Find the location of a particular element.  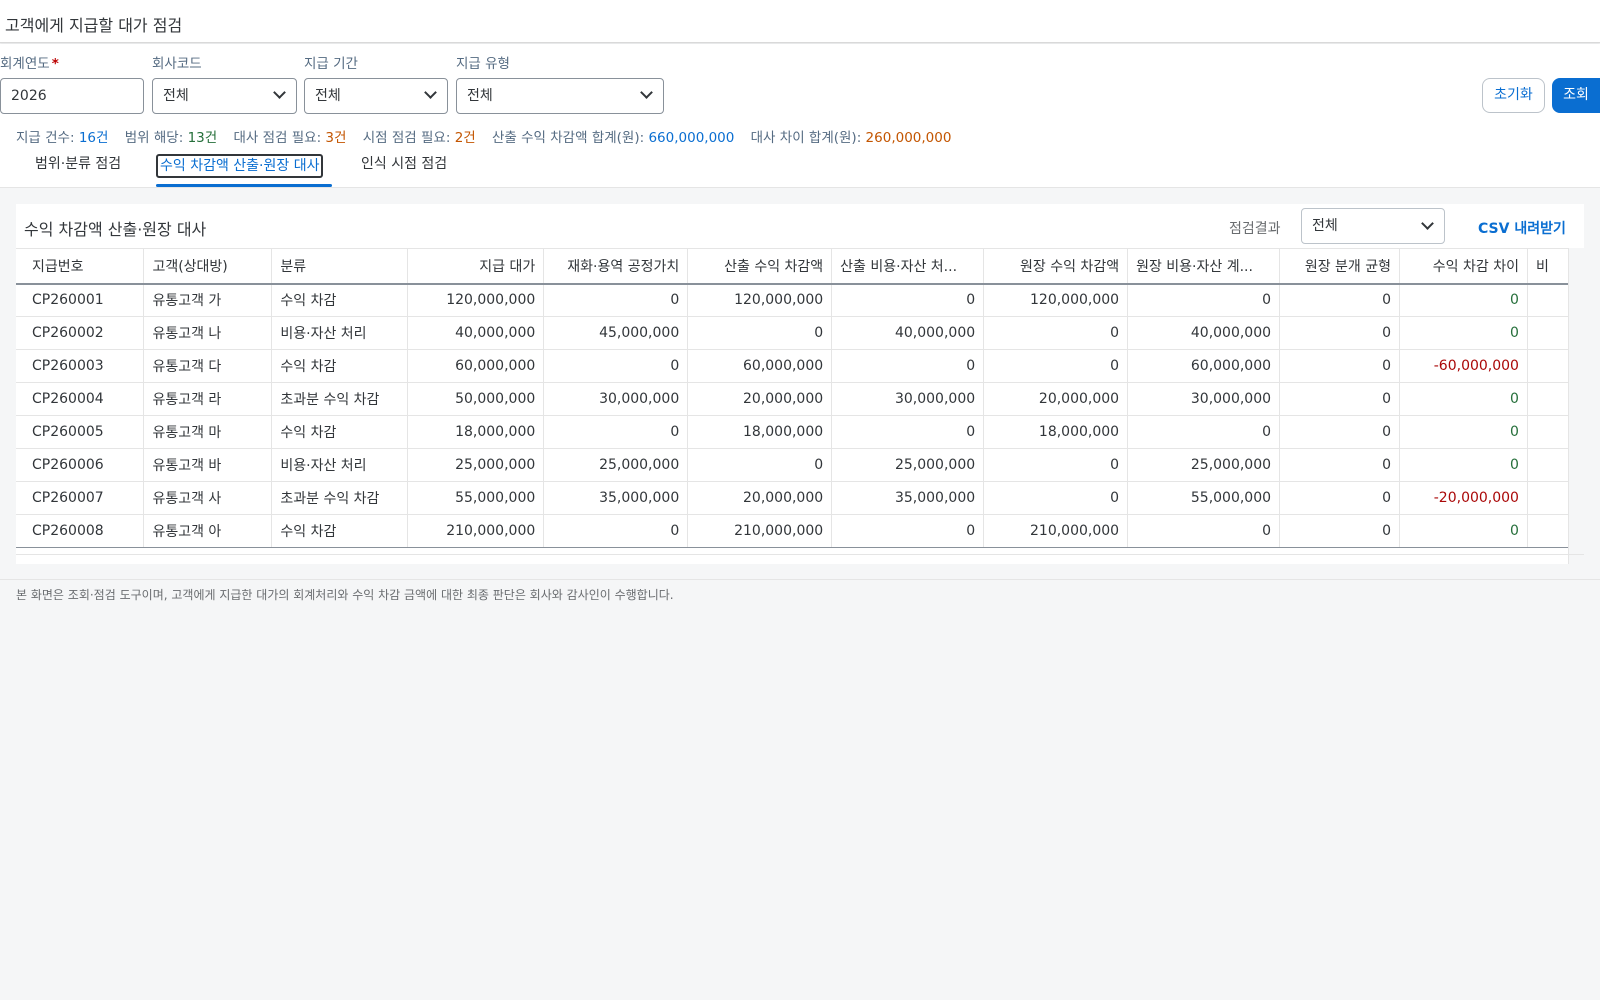

tab-recognition-timing: 인식 시점 점검 is located at coordinates (404, 166).